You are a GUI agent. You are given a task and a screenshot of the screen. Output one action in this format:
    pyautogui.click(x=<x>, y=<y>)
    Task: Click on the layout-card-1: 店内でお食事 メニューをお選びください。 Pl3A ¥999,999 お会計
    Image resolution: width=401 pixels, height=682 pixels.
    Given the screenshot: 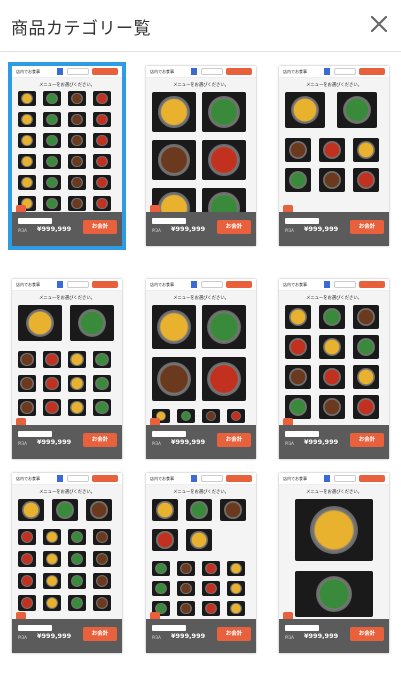 What is the action you would take?
    pyautogui.click(x=67, y=156)
    